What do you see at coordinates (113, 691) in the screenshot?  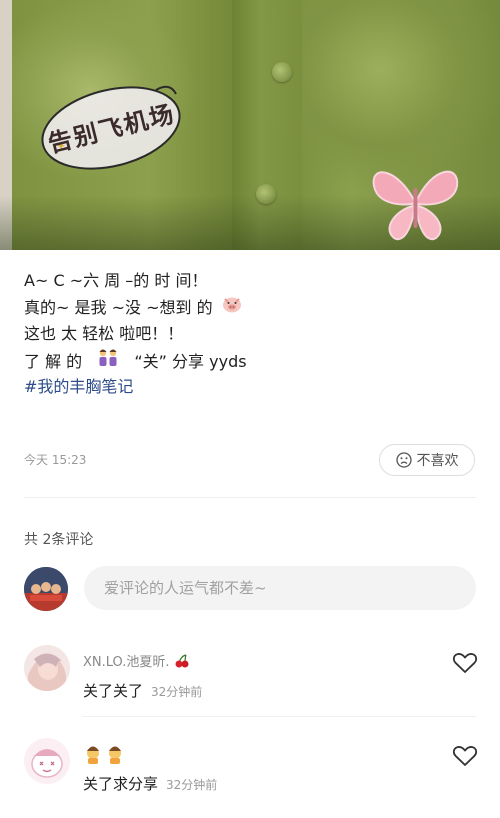 I see `comment-text: 关了关了` at bounding box center [113, 691].